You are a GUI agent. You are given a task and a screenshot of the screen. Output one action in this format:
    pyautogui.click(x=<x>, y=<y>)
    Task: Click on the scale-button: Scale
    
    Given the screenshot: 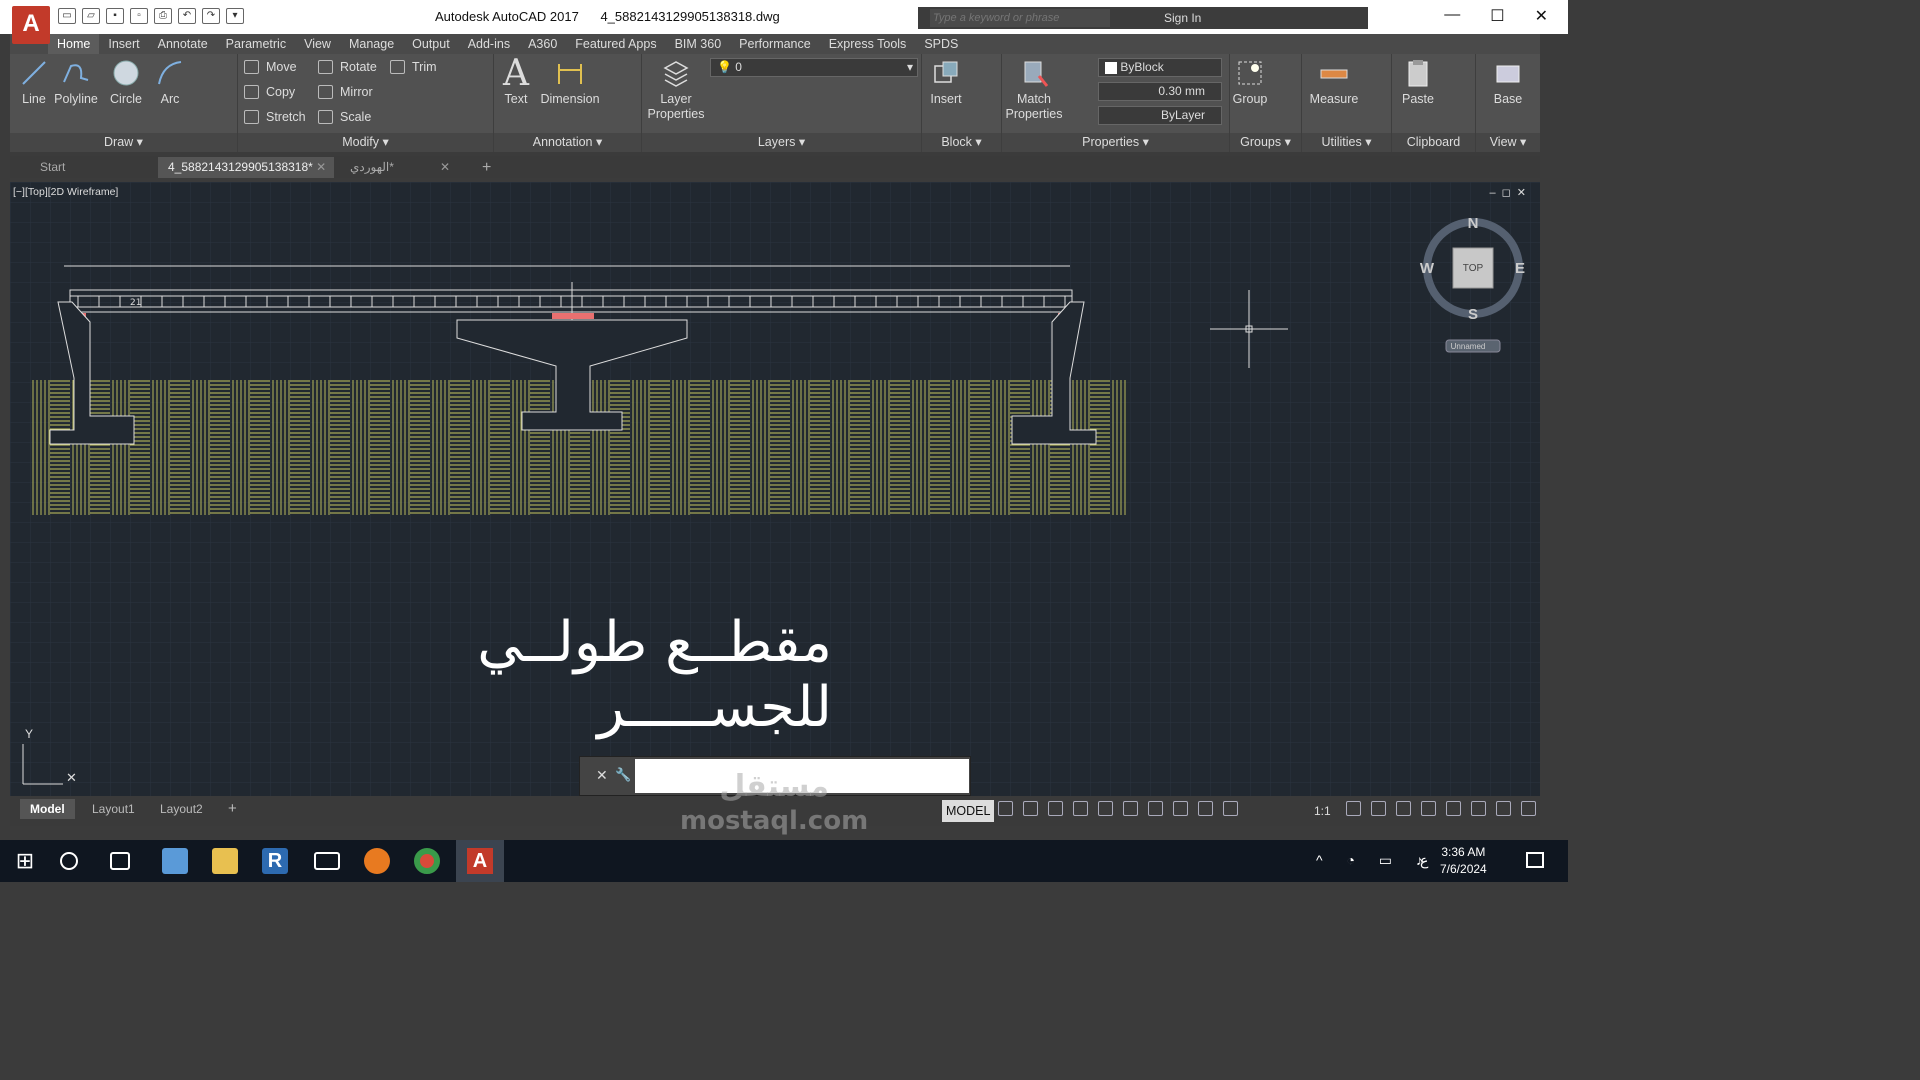 What is the action you would take?
    pyautogui.click(x=344, y=117)
    